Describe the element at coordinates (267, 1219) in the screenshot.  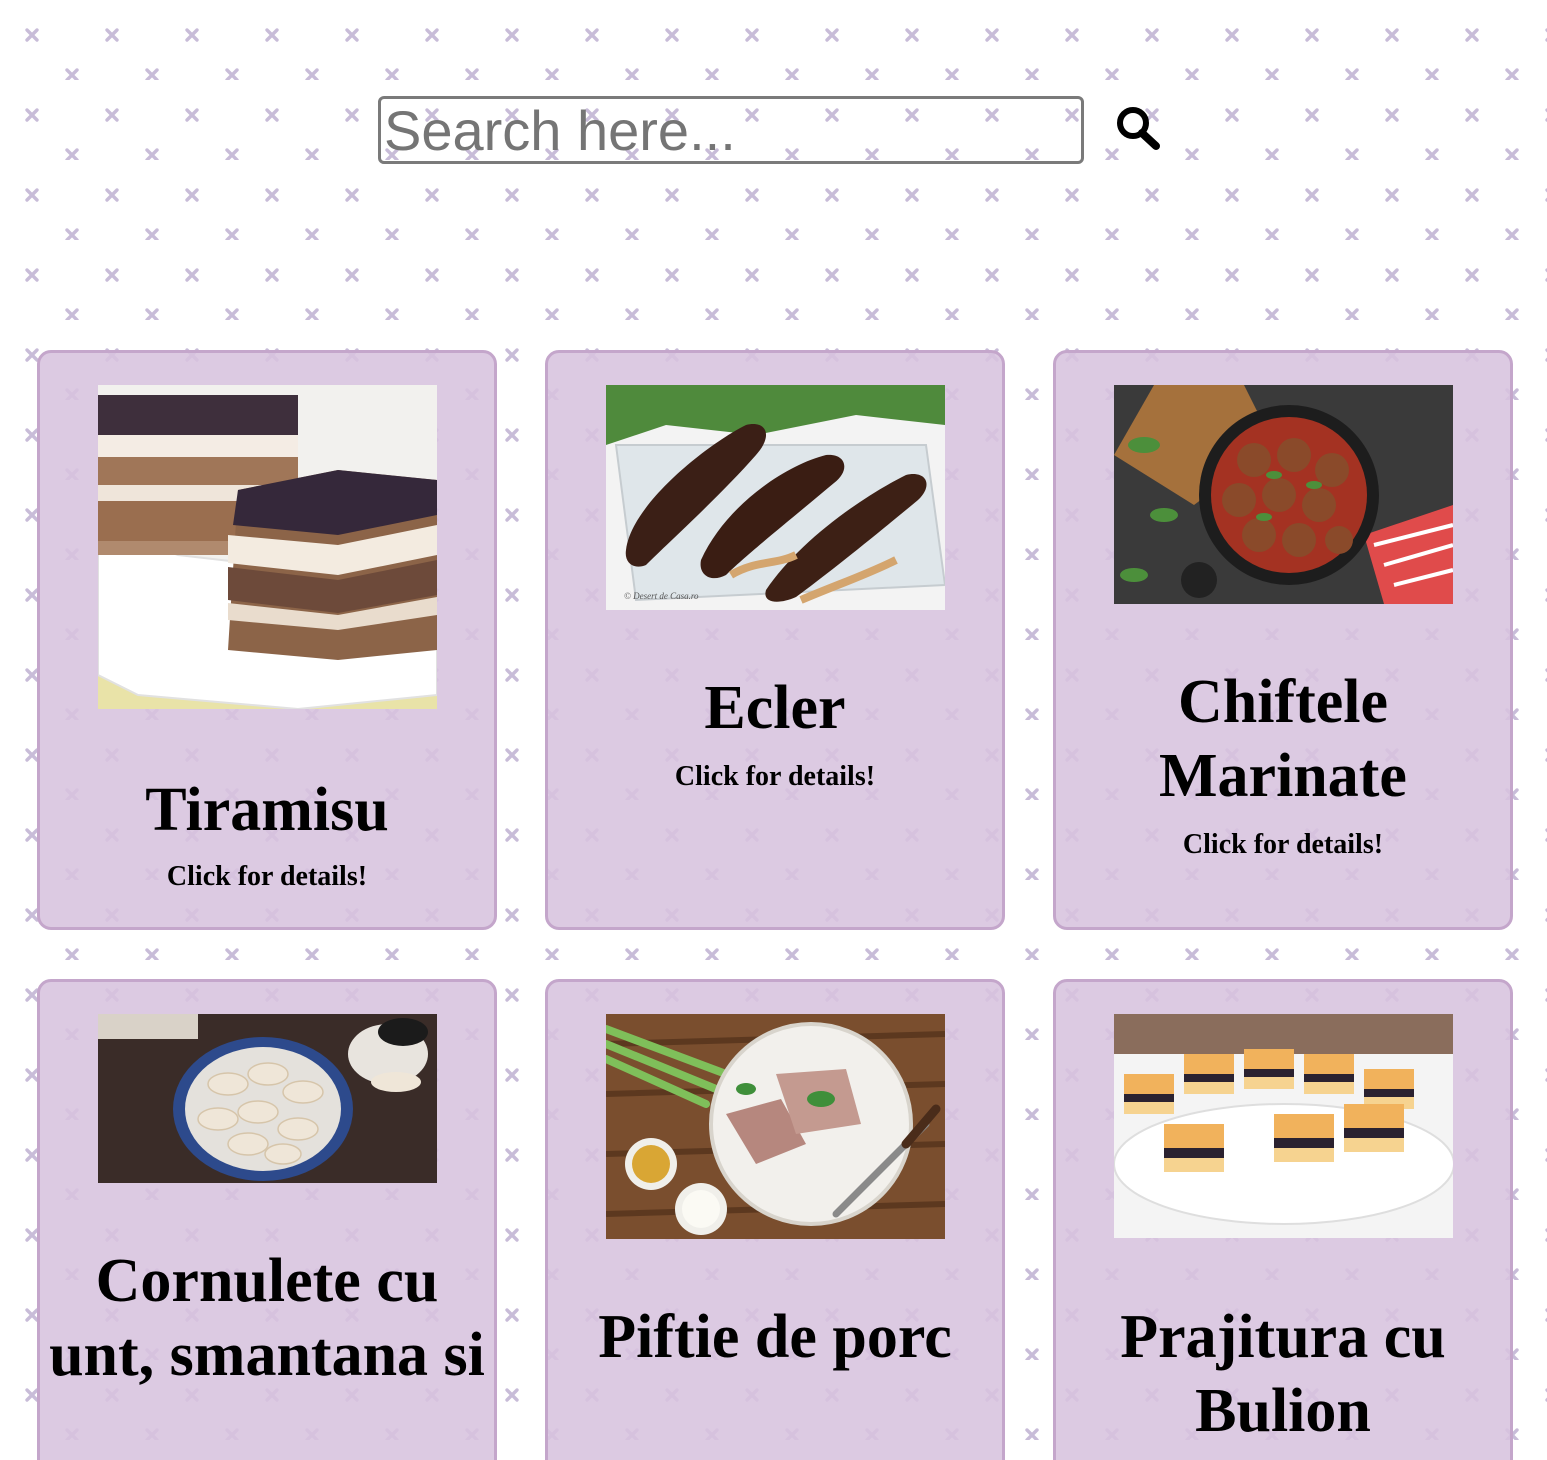
I see `recipe-card-cornulete: Cornulete cu unt, smantana si` at that location.